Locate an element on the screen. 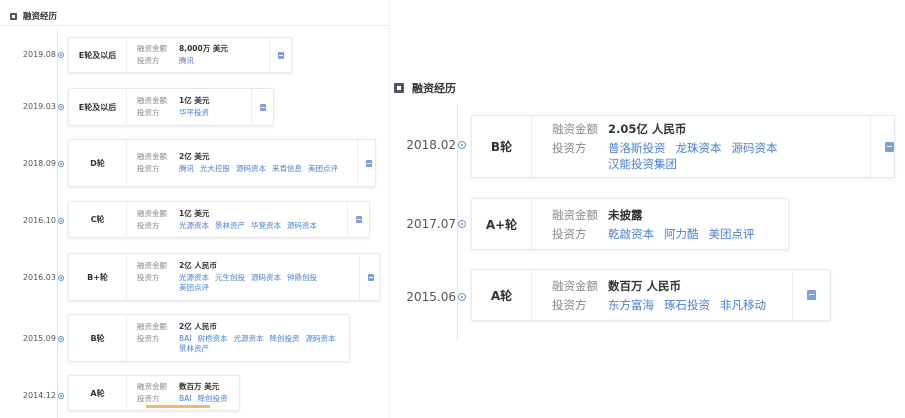 The height and width of the screenshot is (418, 905). investor-link: 非凡移动 is located at coordinates (743, 305).